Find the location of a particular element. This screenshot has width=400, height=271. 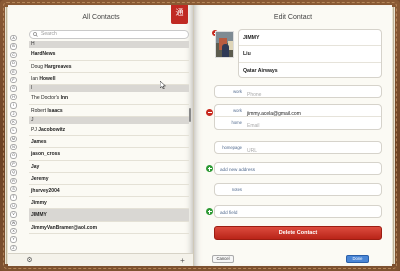

email-label: work is located at coordinates (228, 111).